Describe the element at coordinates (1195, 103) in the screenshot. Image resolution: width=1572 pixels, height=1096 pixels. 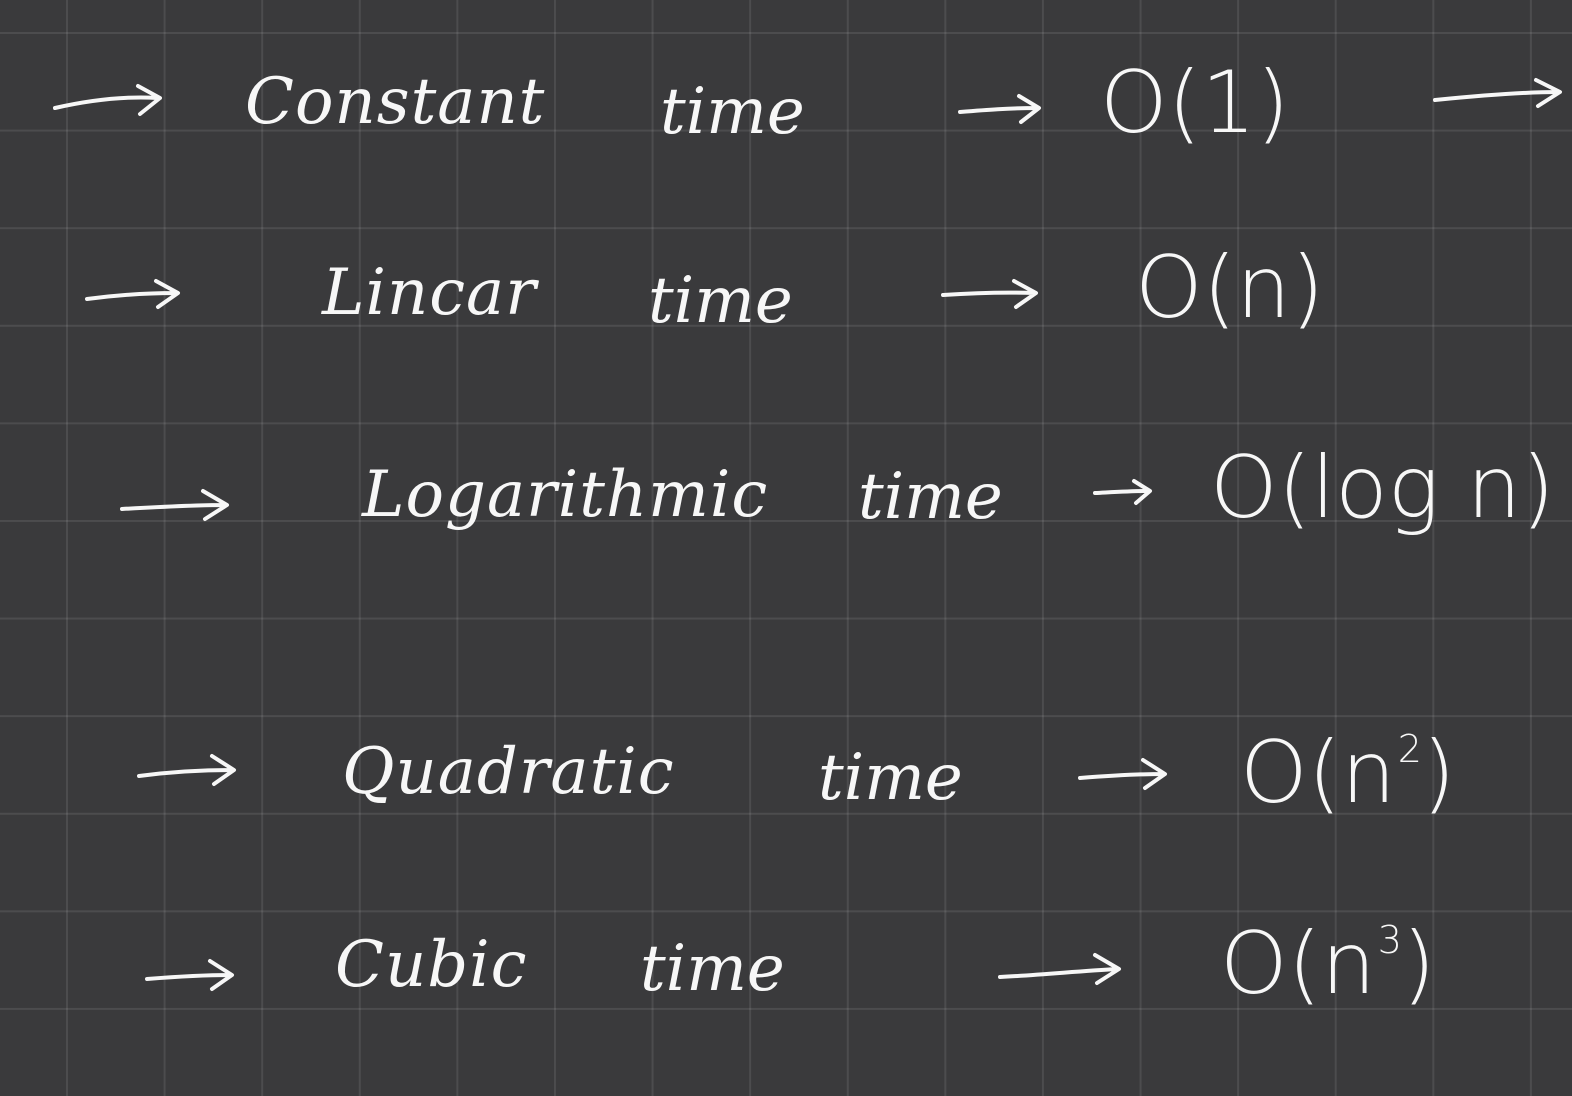
I see `big-o-notation: O(1)` at that location.